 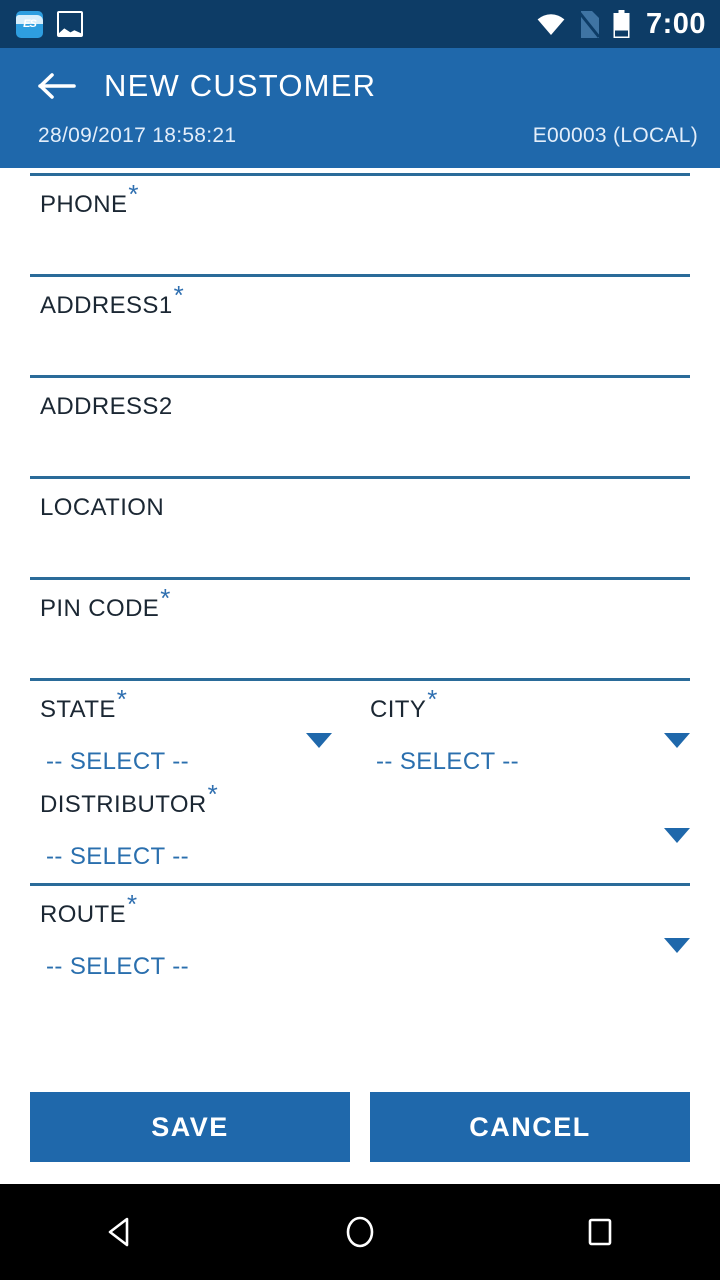 I want to click on record-datetime: 28/09/2017 18:58:21, so click(x=137, y=135).